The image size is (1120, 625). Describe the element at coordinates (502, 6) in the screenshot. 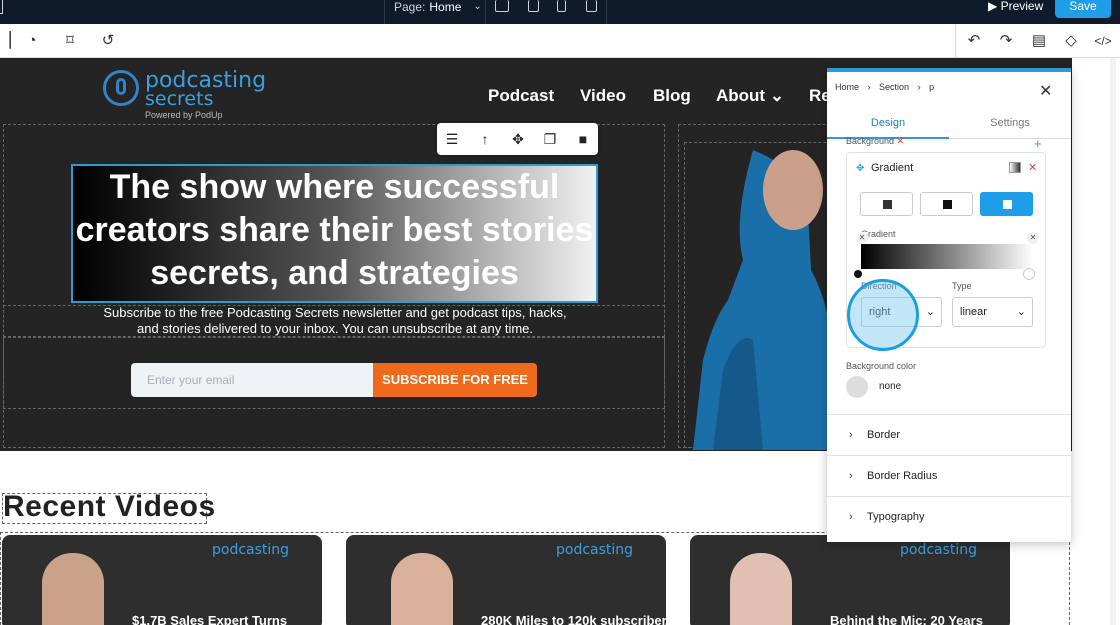

I see `desktop-view-icon` at that location.